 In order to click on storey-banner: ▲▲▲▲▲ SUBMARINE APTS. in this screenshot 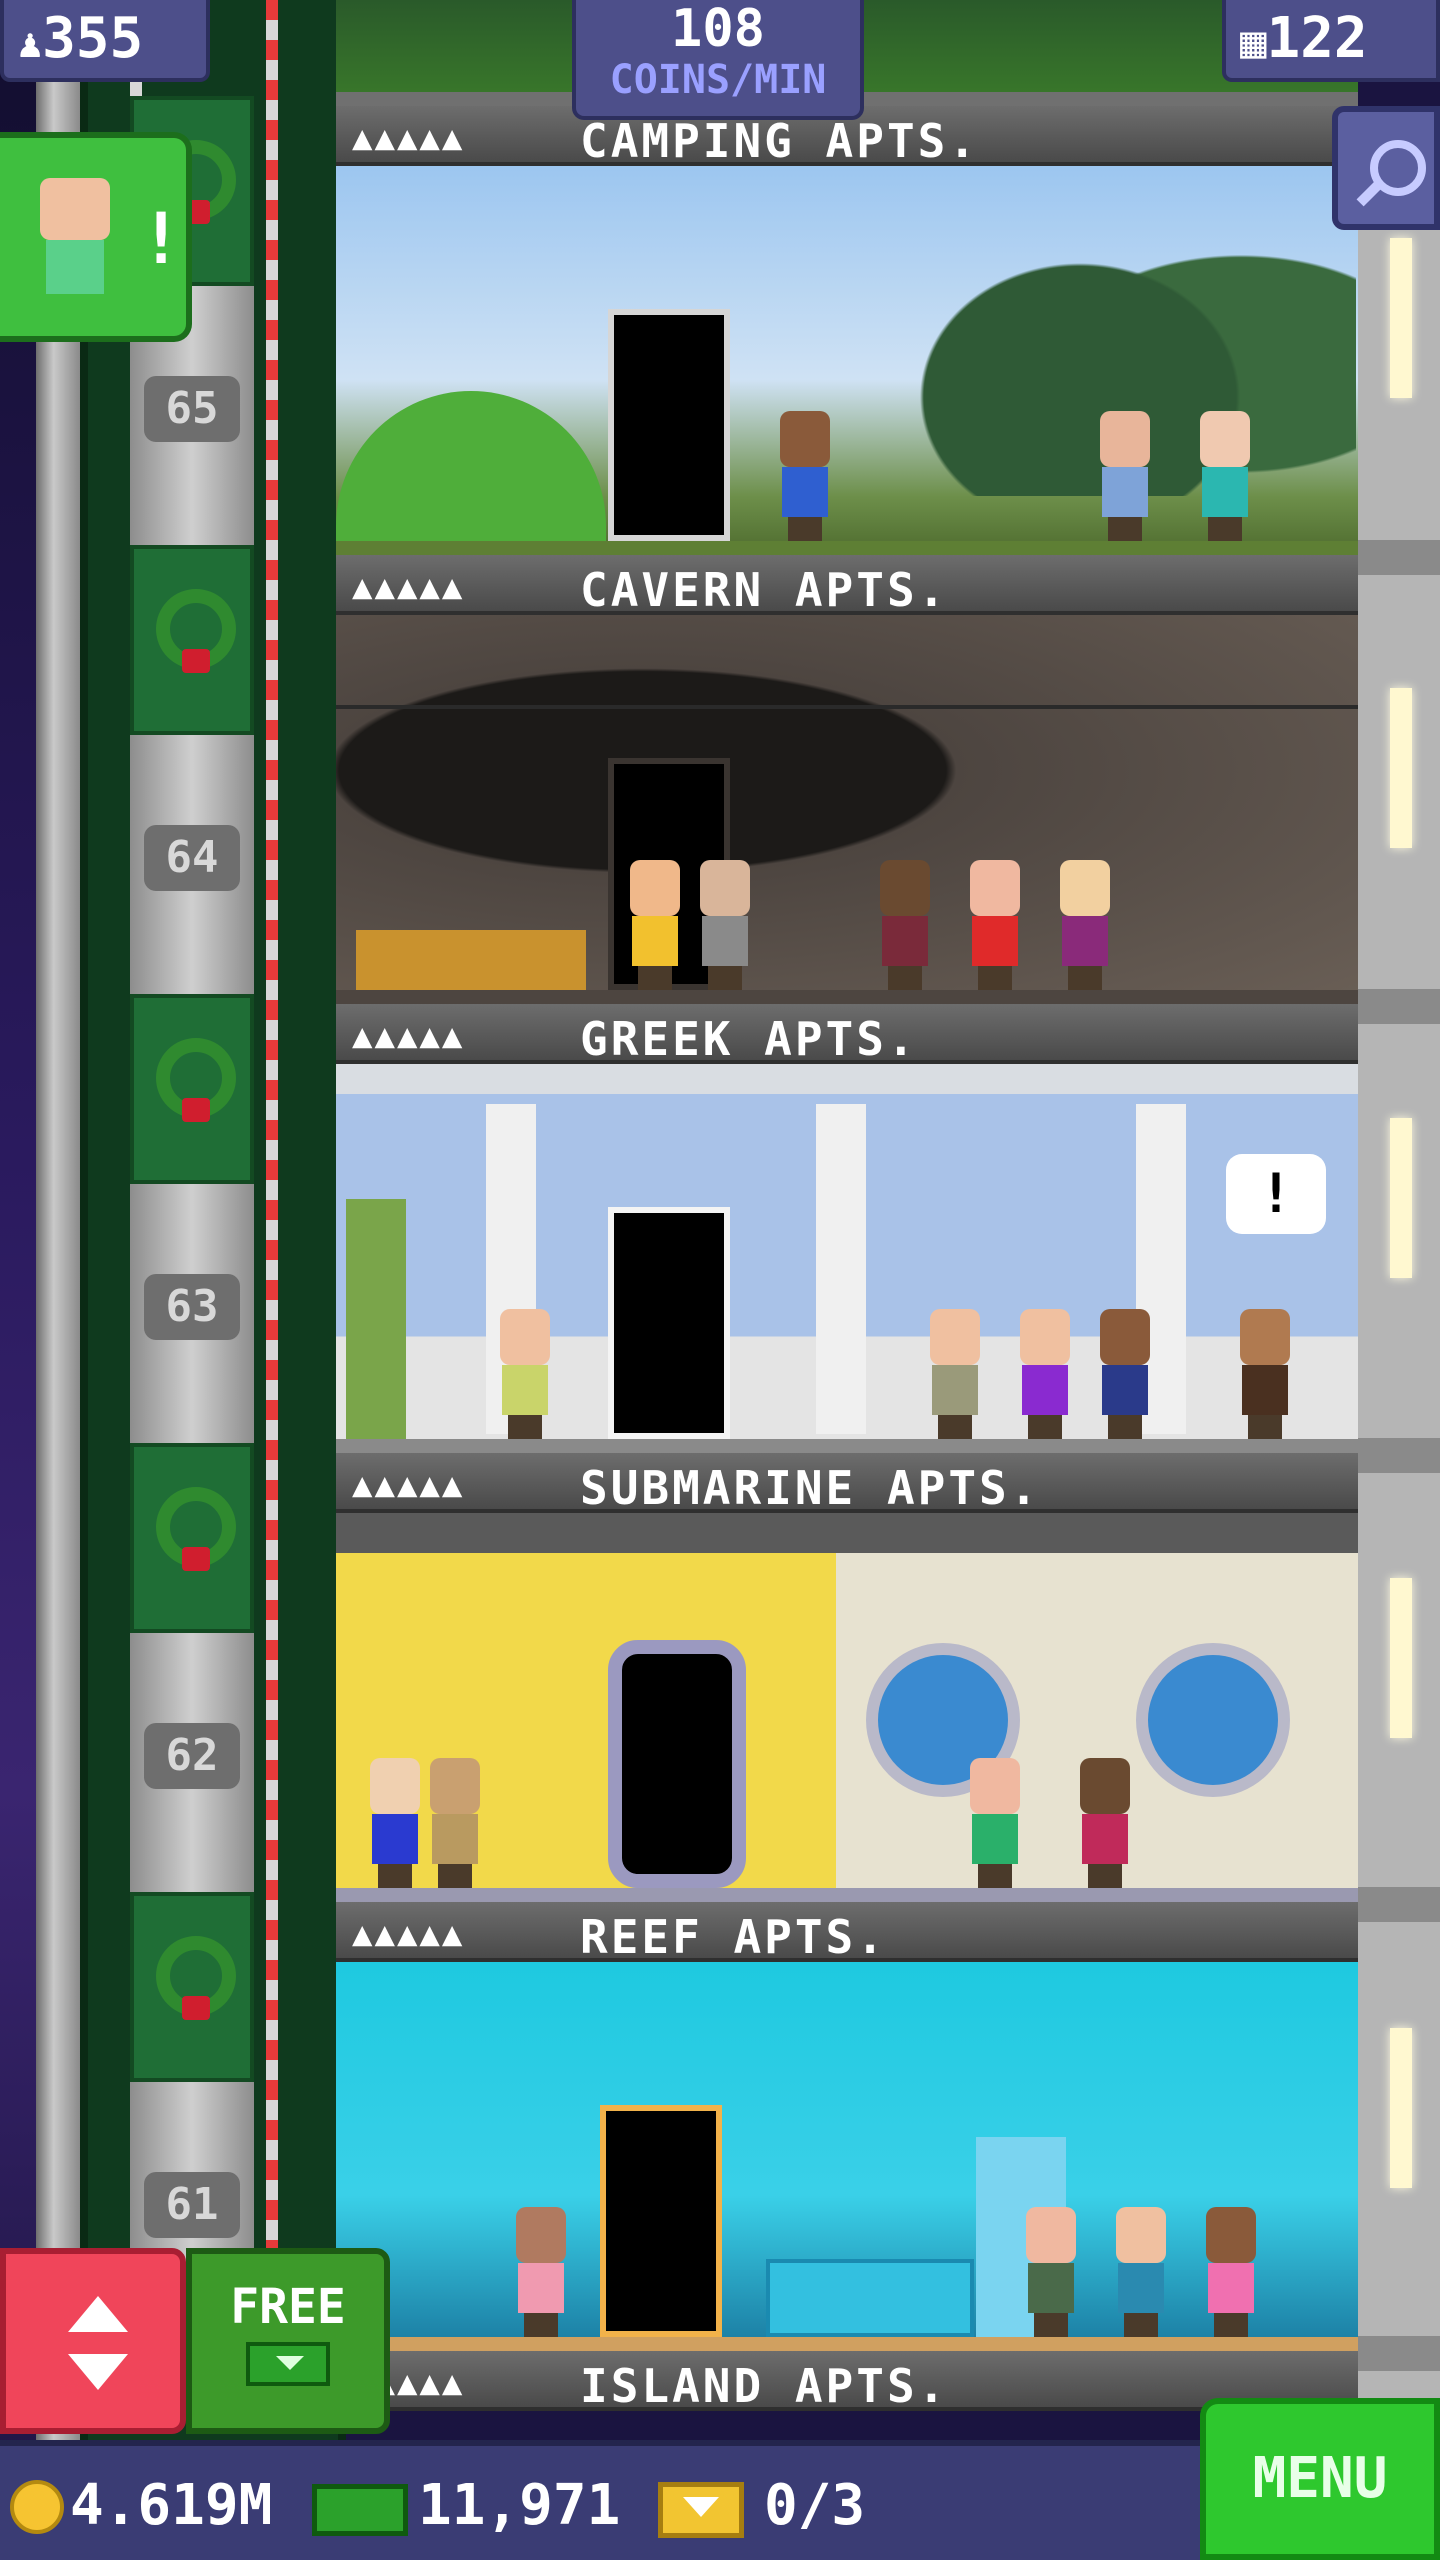, I will do `click(847, 1484)`.